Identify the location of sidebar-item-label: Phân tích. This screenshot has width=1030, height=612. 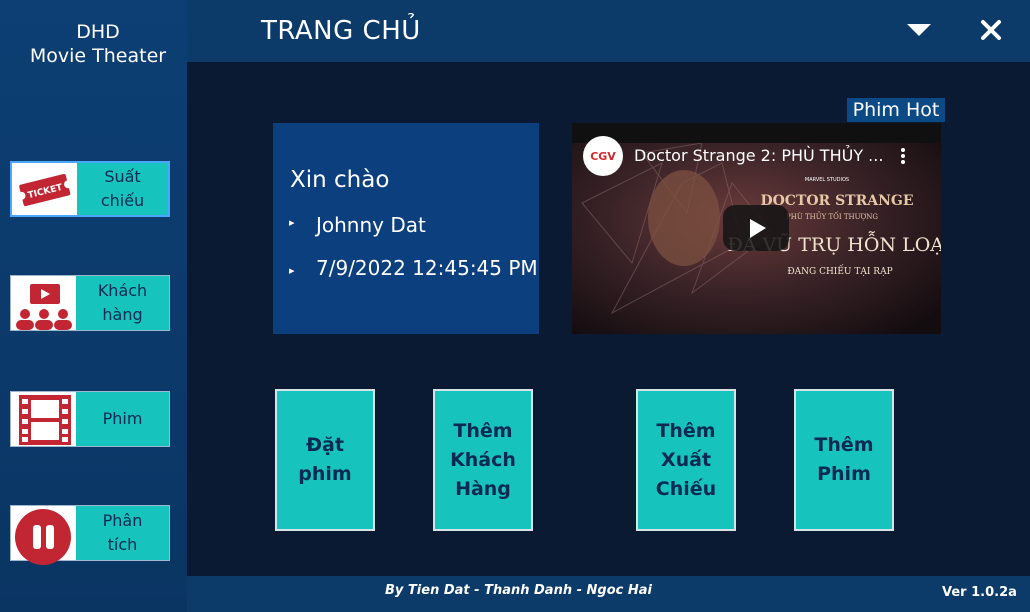
(122, 533).